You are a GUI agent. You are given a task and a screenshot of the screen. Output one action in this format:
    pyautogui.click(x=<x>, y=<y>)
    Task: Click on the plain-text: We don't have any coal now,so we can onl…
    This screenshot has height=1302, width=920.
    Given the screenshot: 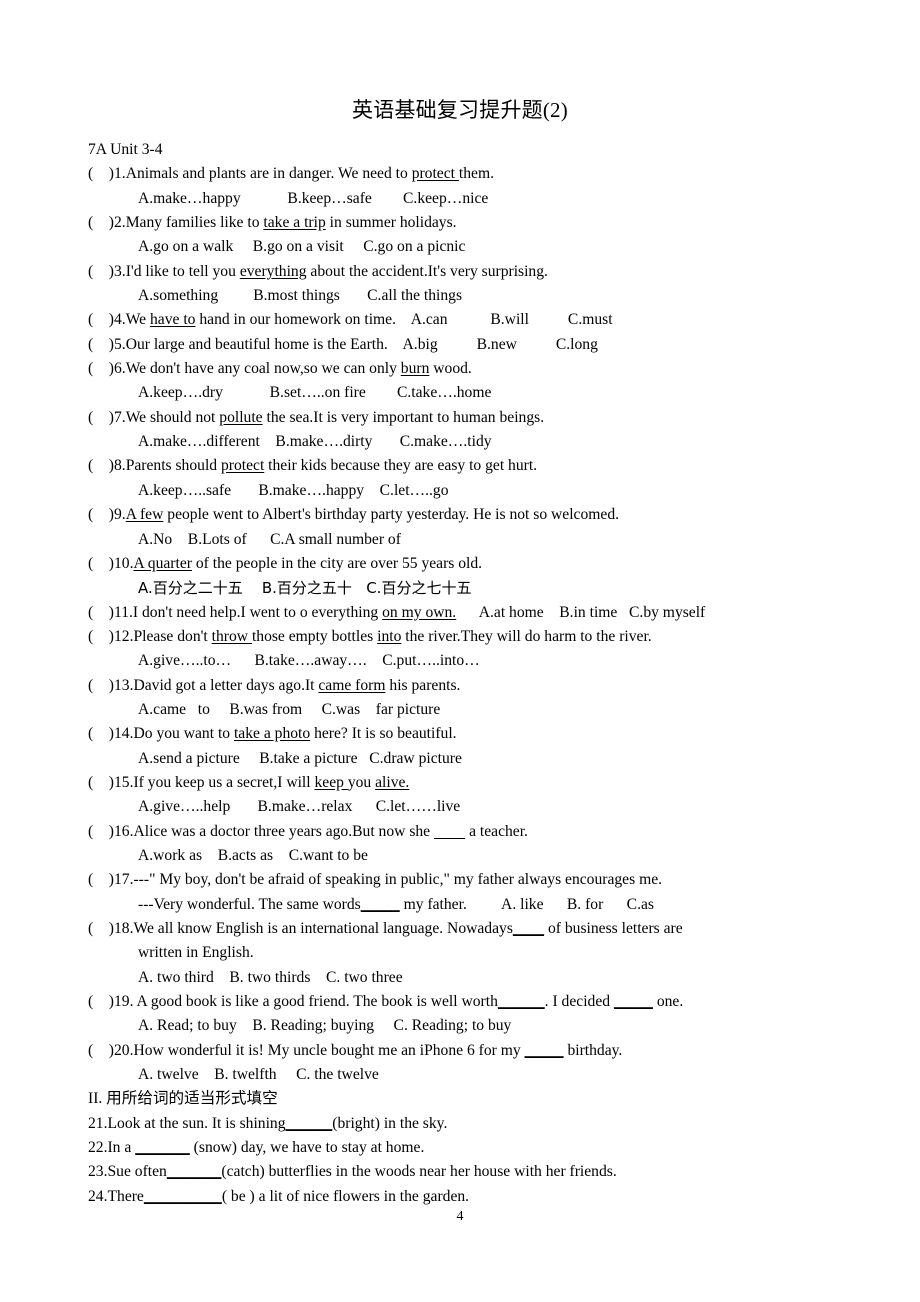 What is the action you would take?
    pyautogui.click(x=263, y=369)
    